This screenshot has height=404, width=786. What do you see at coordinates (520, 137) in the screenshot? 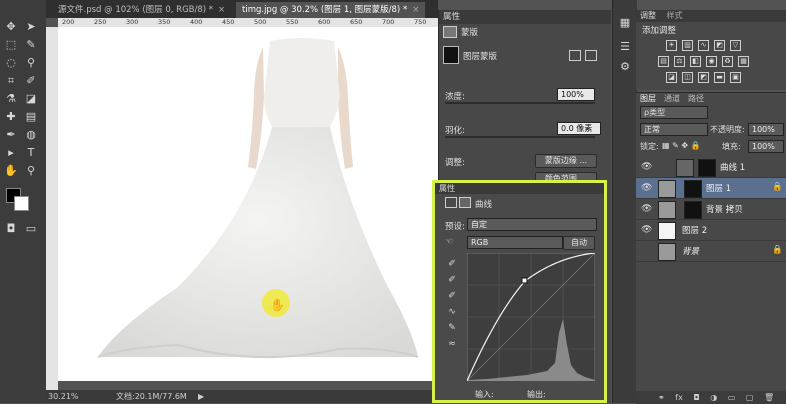
I see `feather-slider` at bounding box center [520, 137].